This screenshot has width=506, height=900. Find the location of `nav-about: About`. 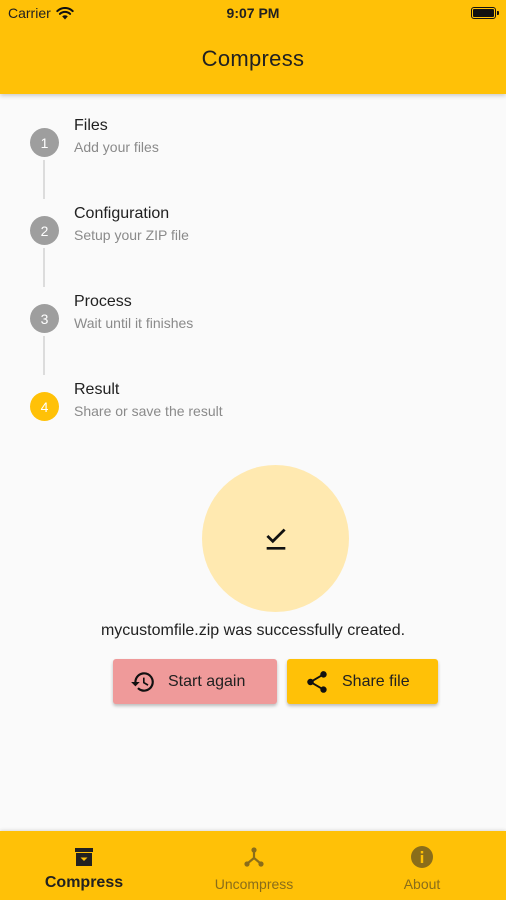

nav-about: About is located at coordinates (422, 865).